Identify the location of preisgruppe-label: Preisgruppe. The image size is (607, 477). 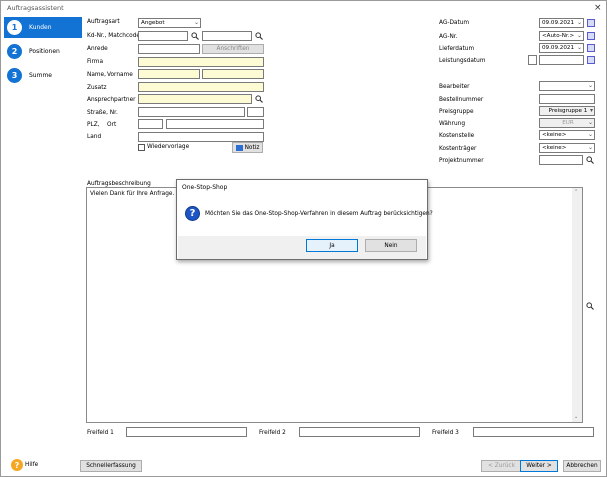
(456, 112).